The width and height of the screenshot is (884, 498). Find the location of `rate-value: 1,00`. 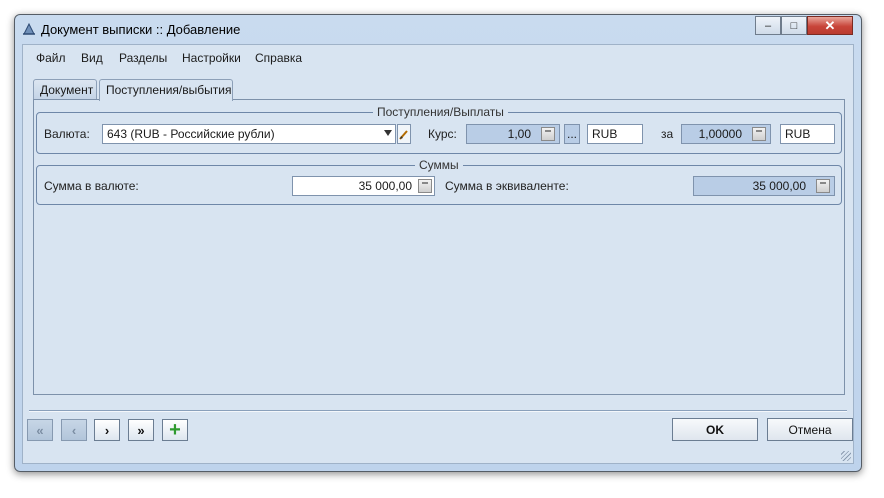

rate-value: 1,00 is located at coordinates (519, 134).